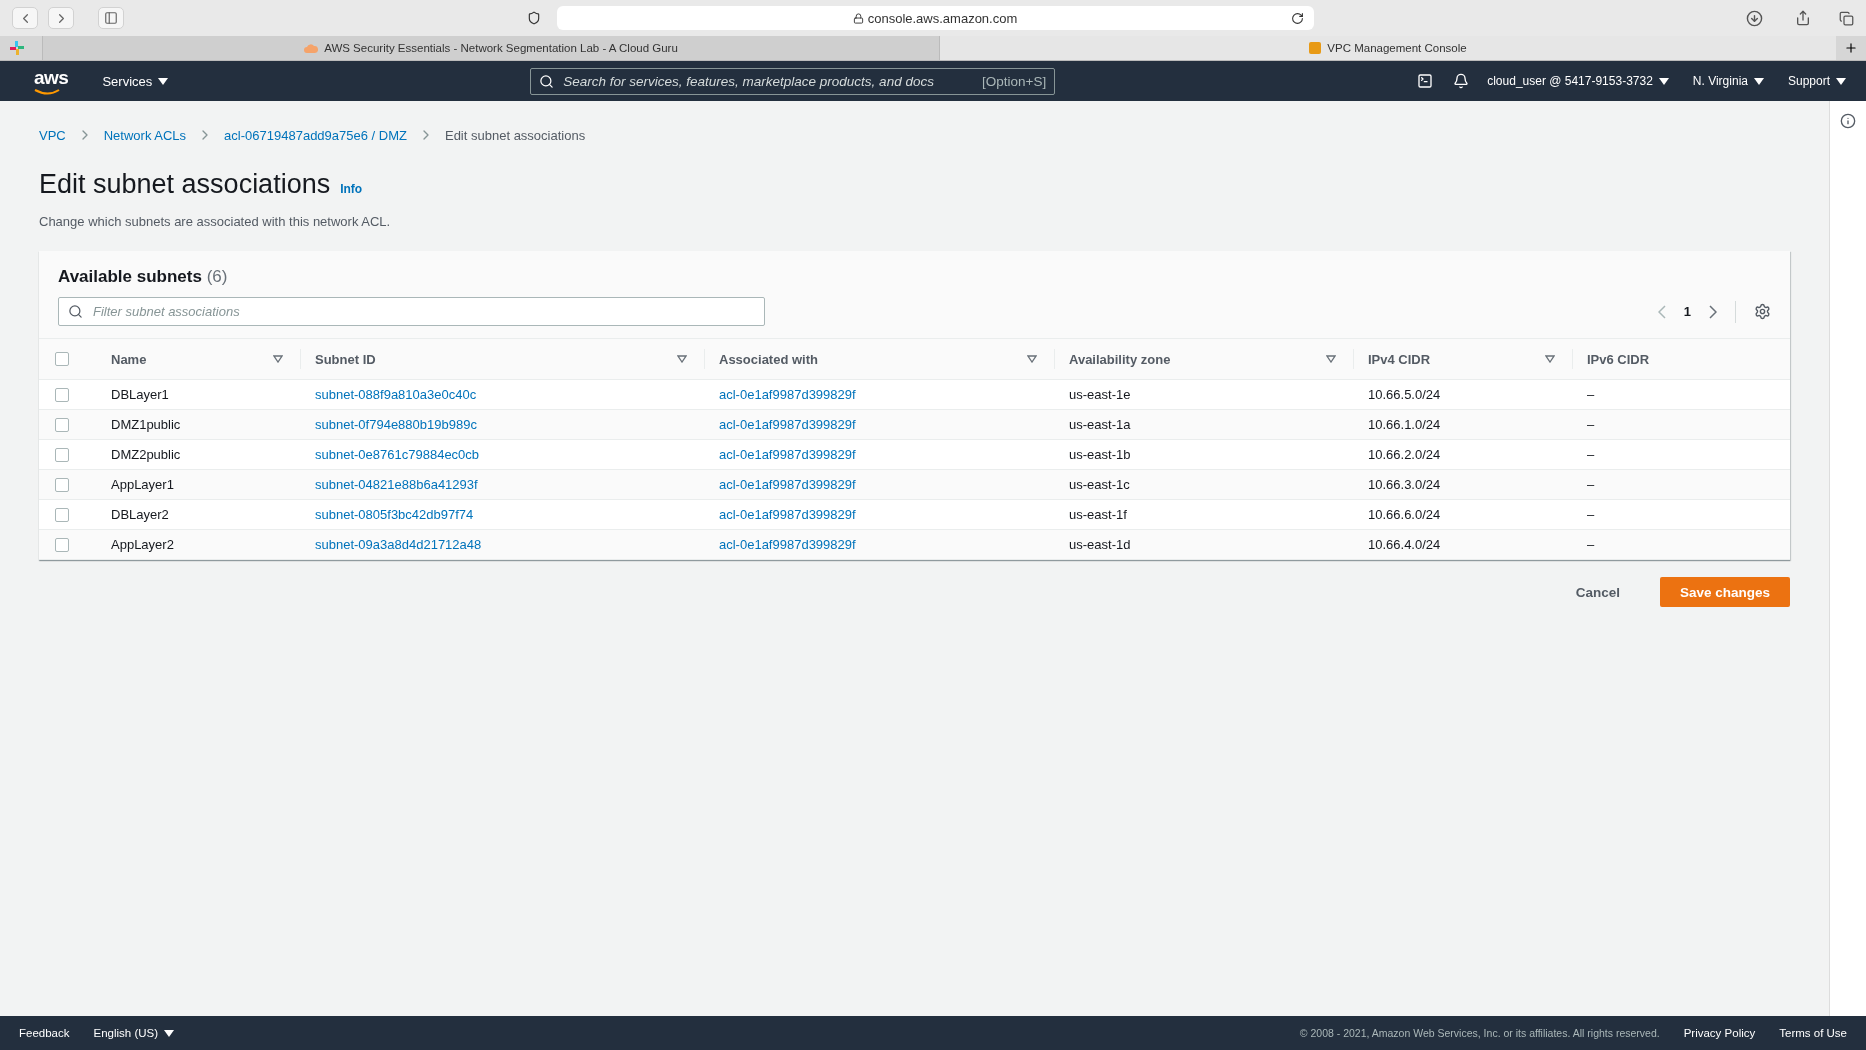  What do you see at coordinates (1461, 81) in the screenshot?
I see `bell-icon` at bounding box center [1461, 81].